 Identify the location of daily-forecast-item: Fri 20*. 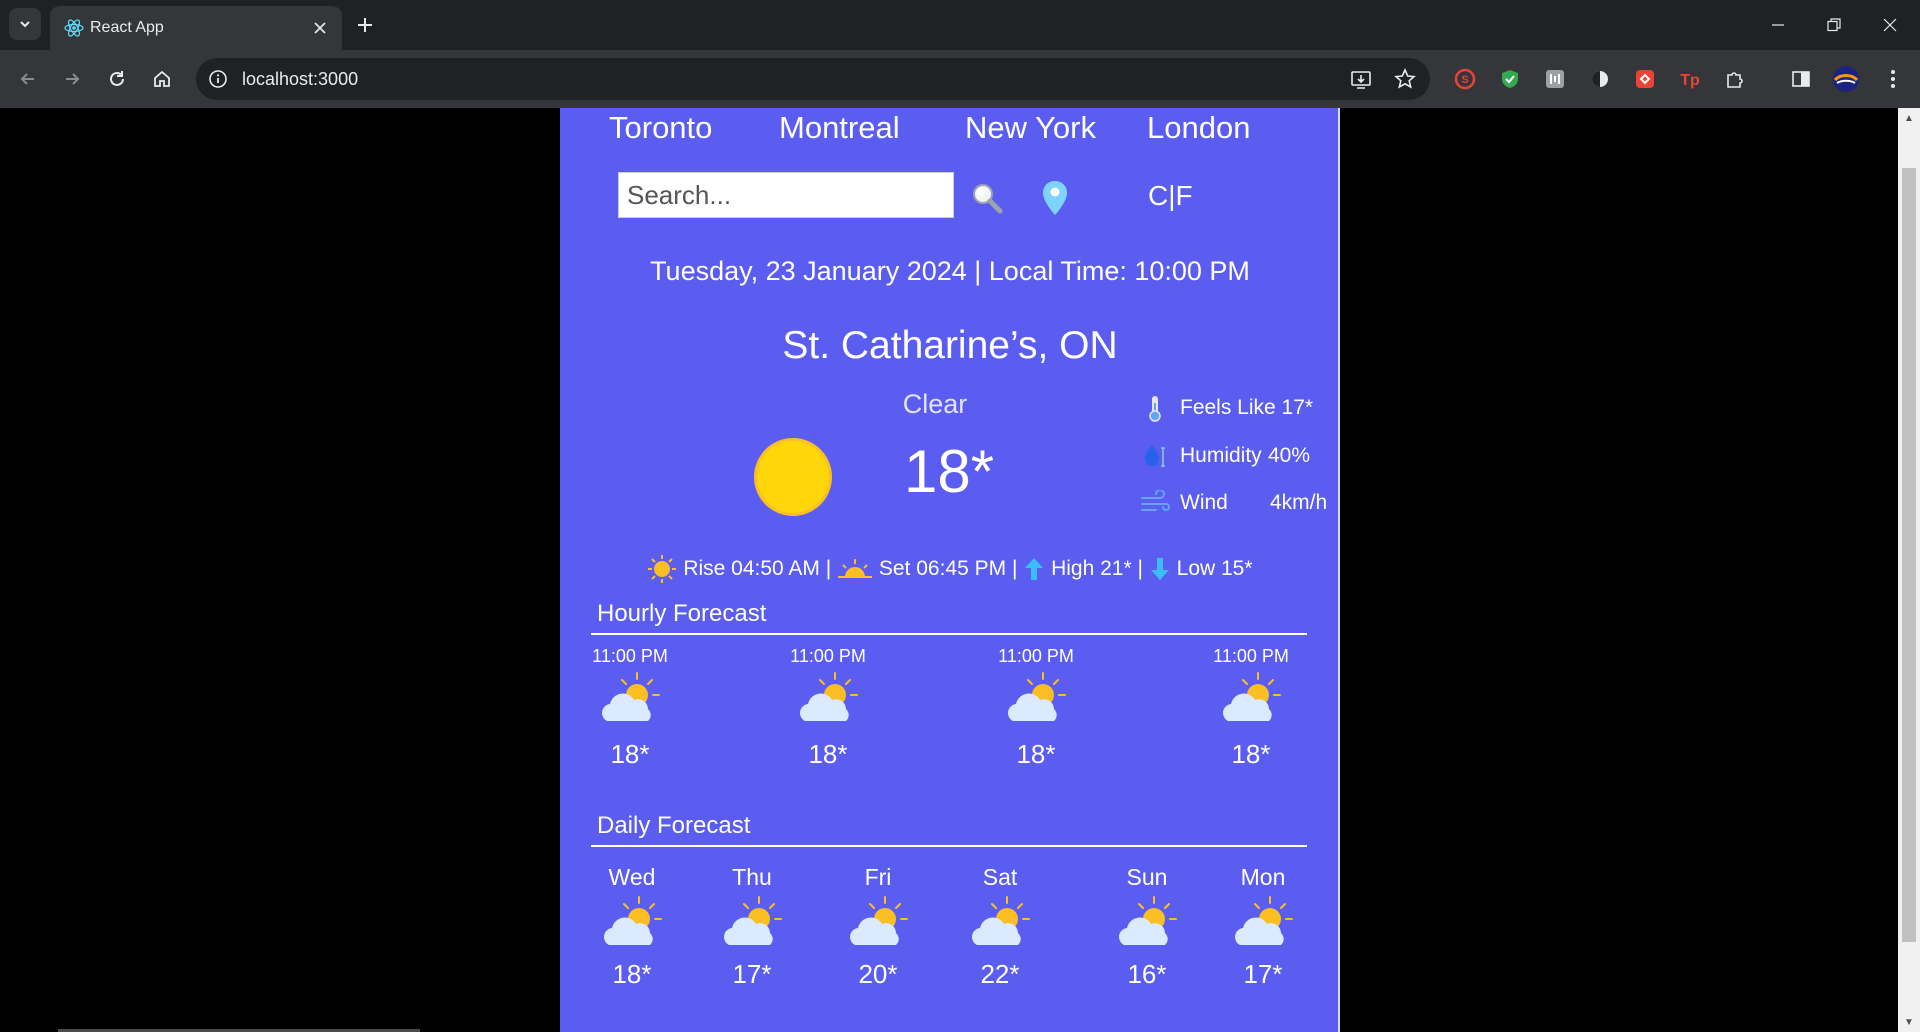
(878, 927).